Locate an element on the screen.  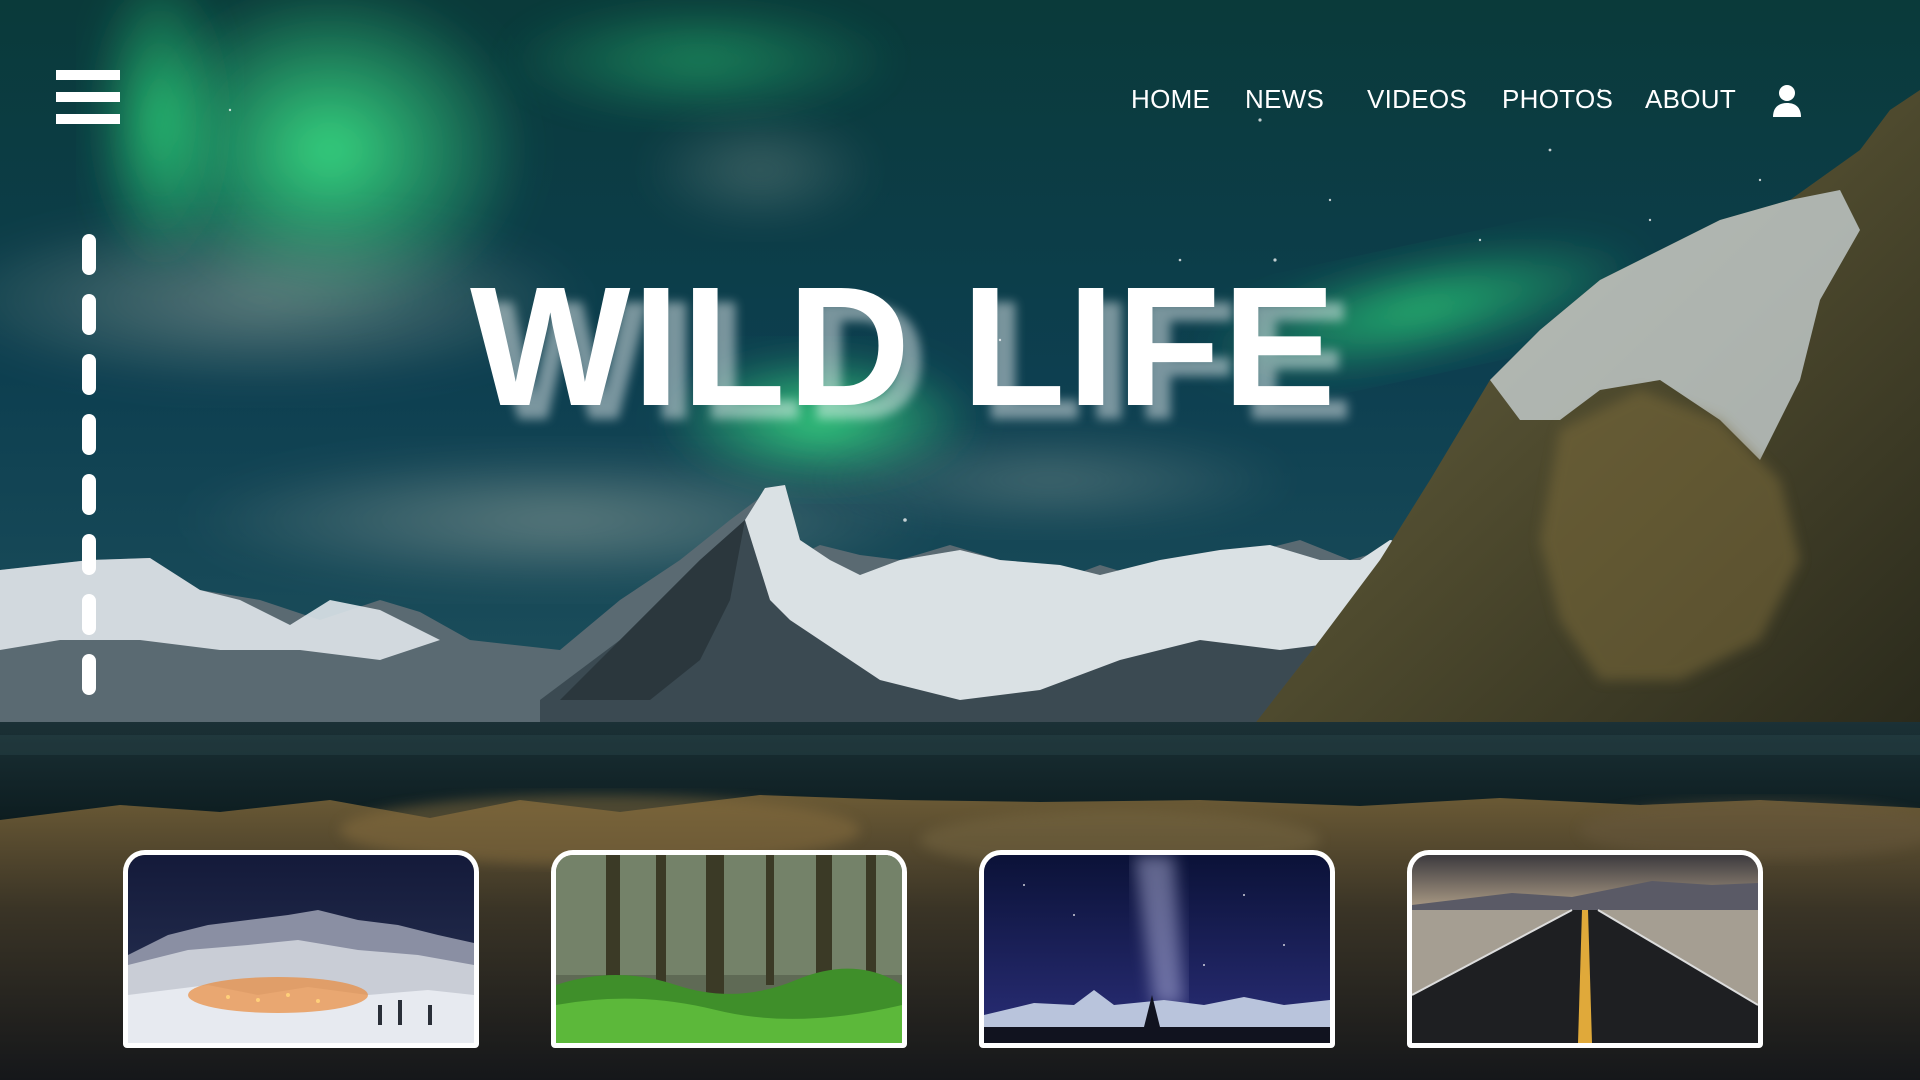
hamburger-menu-icon is located at coordinates (88, 97).